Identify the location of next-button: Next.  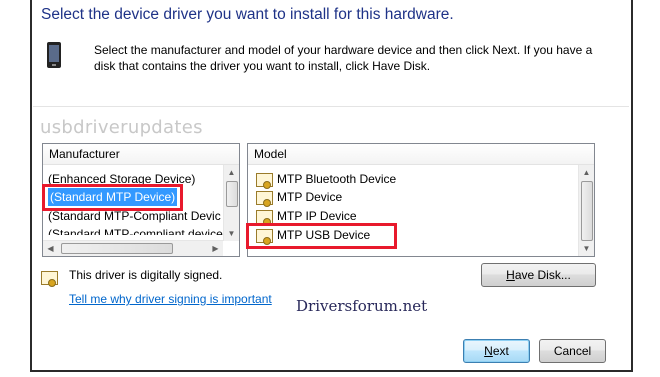
(496, 351).